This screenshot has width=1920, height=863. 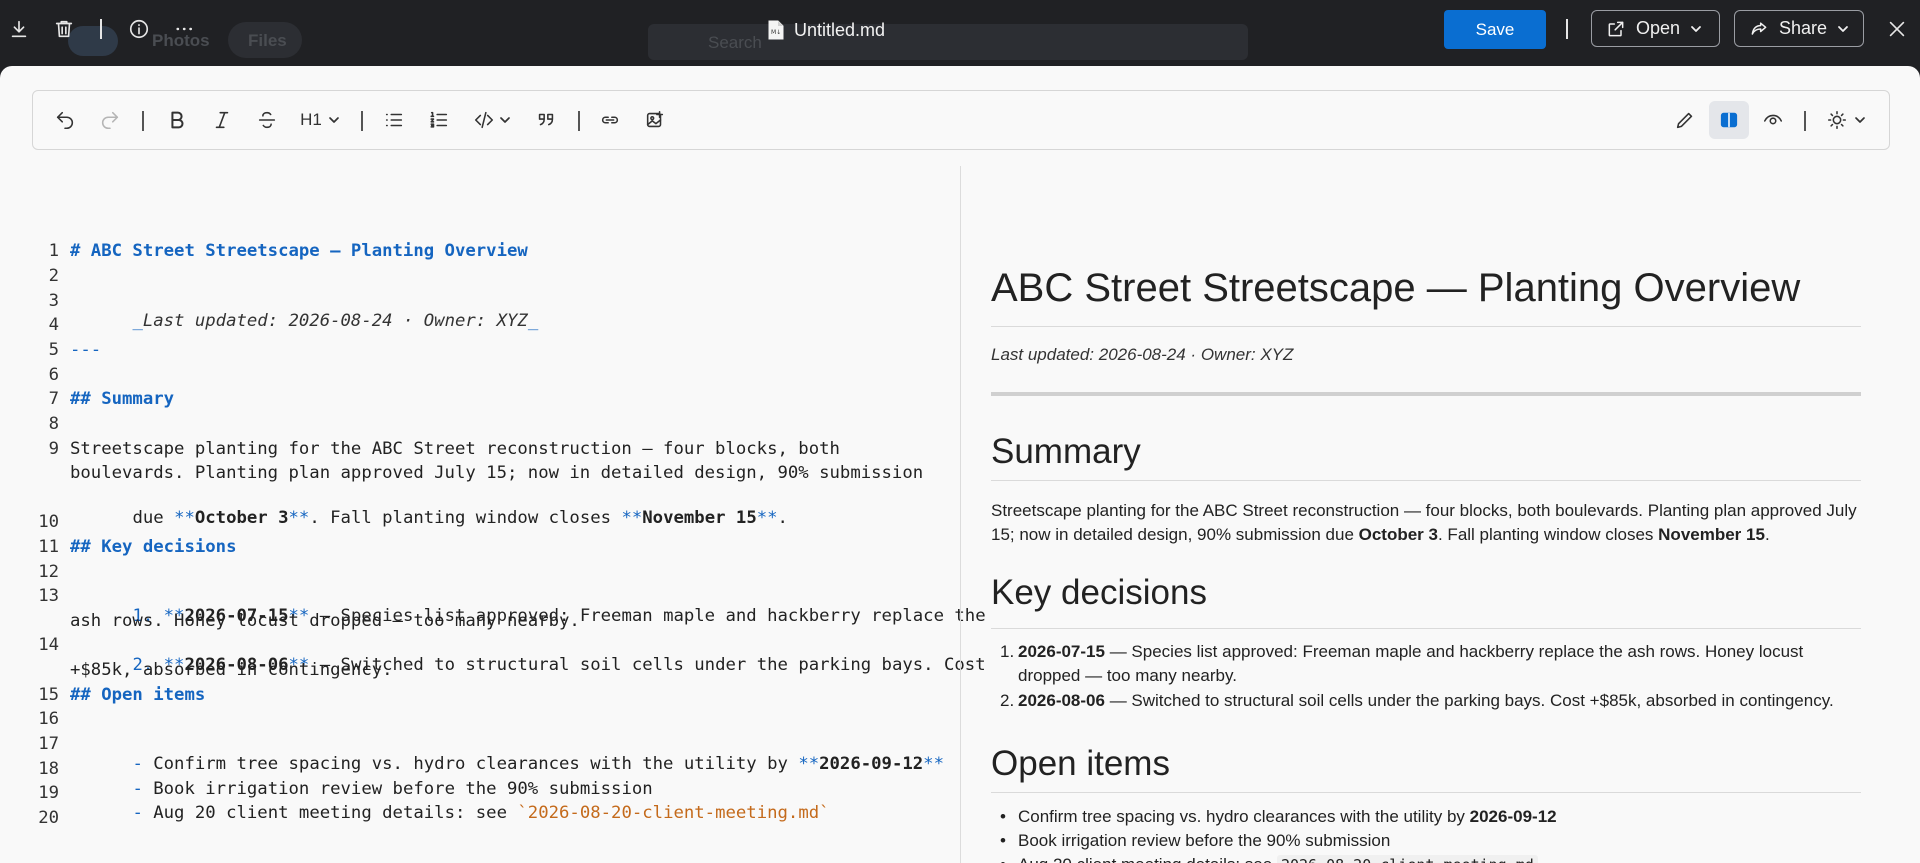 I want to click on ghost-search-text: Search, so click(x=735, y=42).